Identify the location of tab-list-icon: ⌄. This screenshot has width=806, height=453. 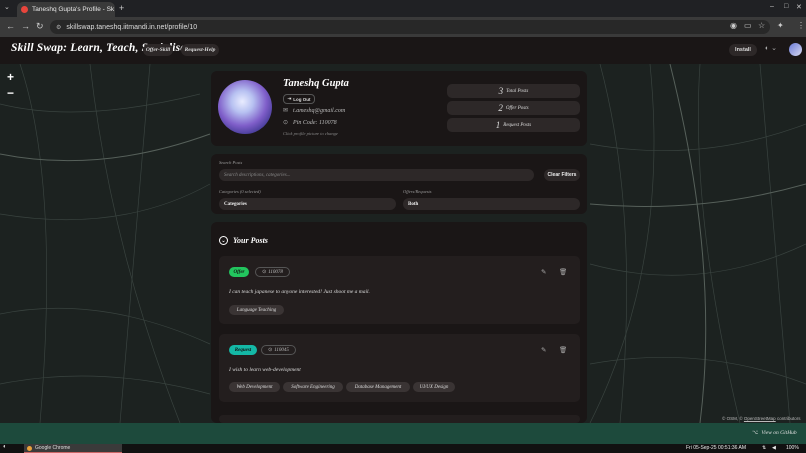
(7, 7).